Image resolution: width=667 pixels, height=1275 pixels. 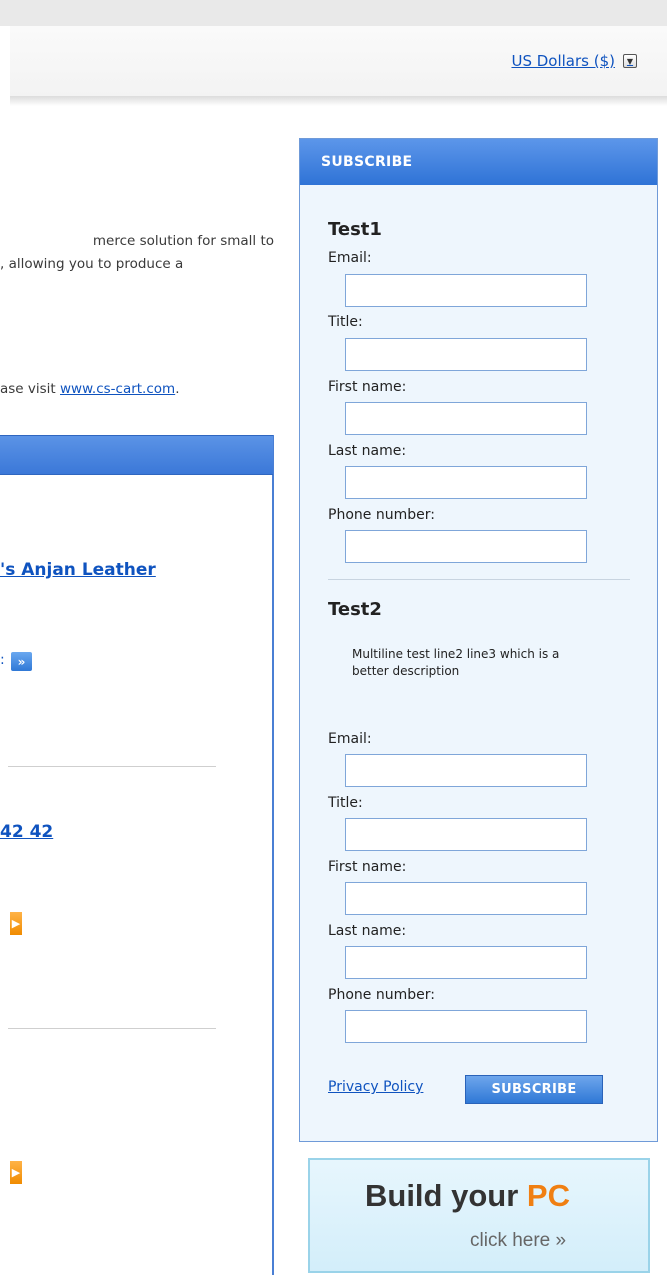 What do you see at coordinates (136, 455) in the screenshot?
I see `products-panel-header` at bounding box center [136, 455].